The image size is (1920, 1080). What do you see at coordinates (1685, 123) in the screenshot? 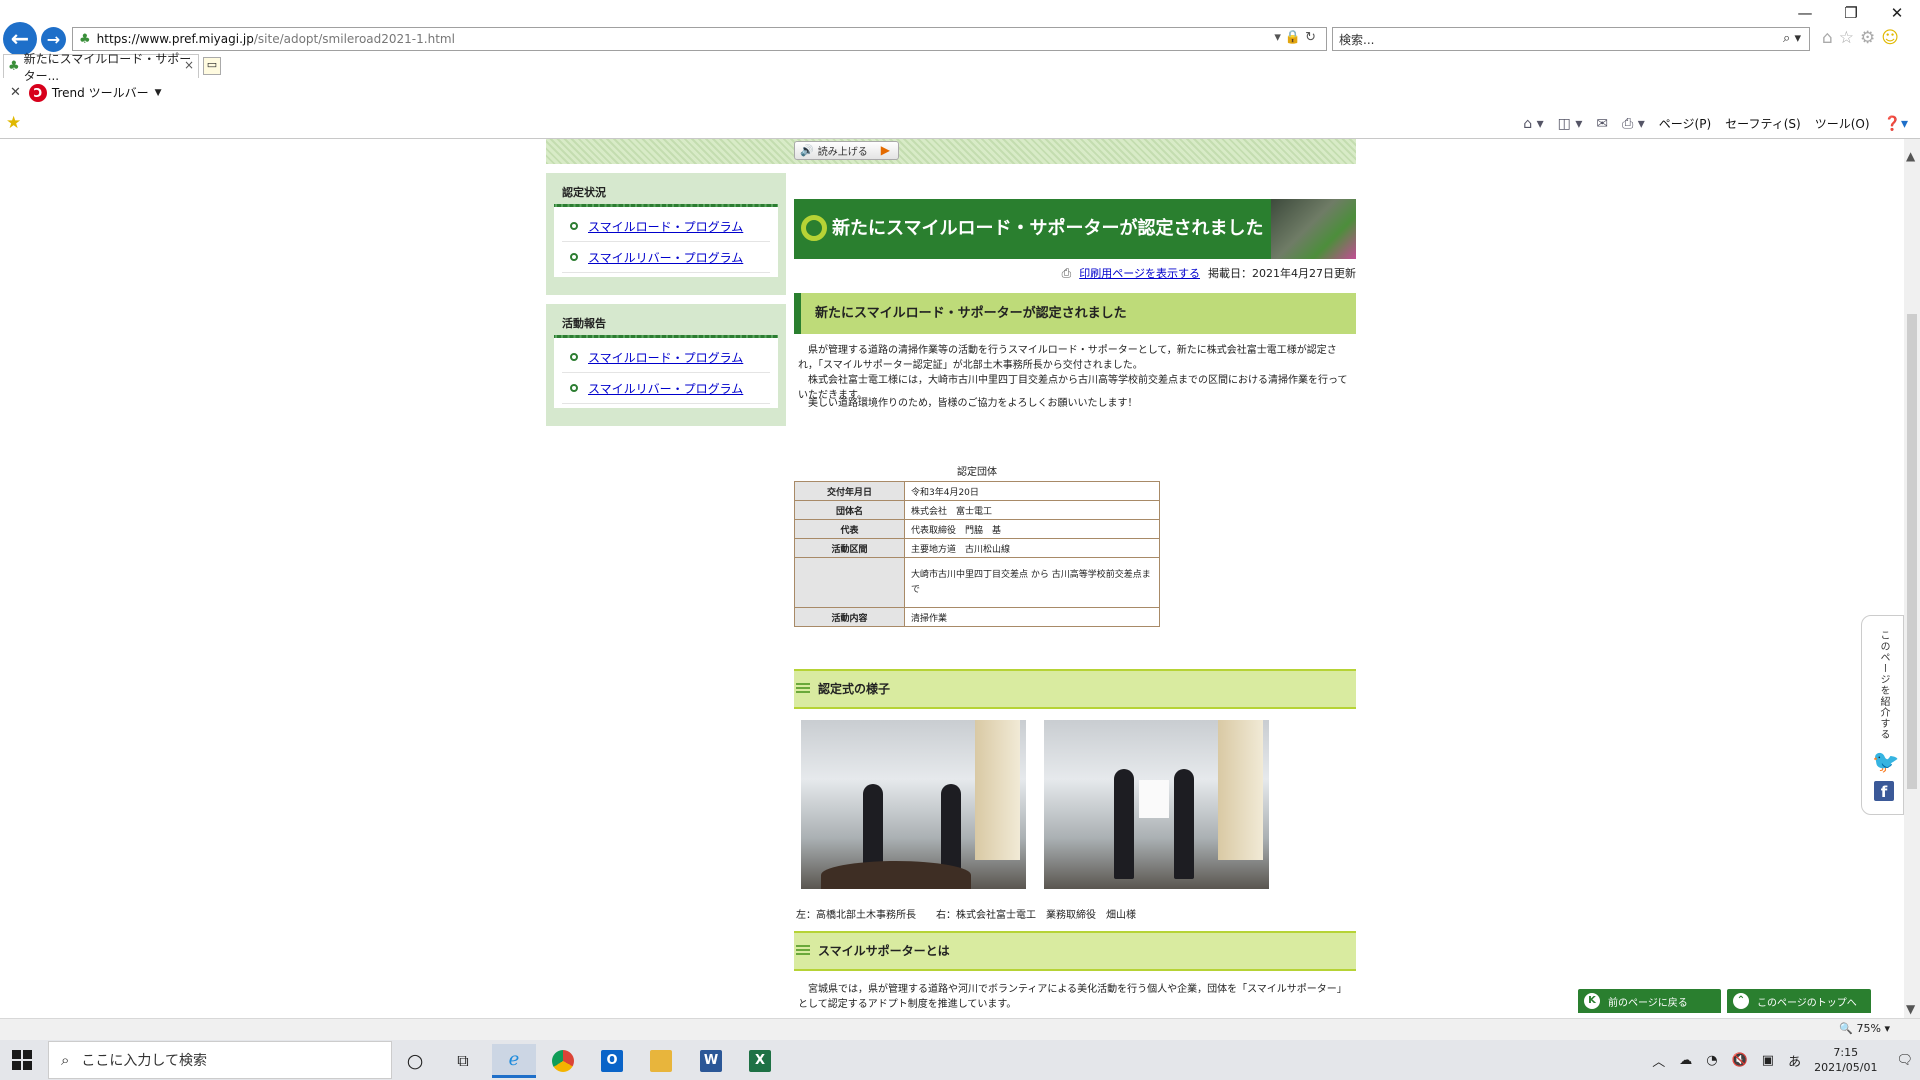
I see `page-menu: ページ(P)` at bounding box center [1685, 123].